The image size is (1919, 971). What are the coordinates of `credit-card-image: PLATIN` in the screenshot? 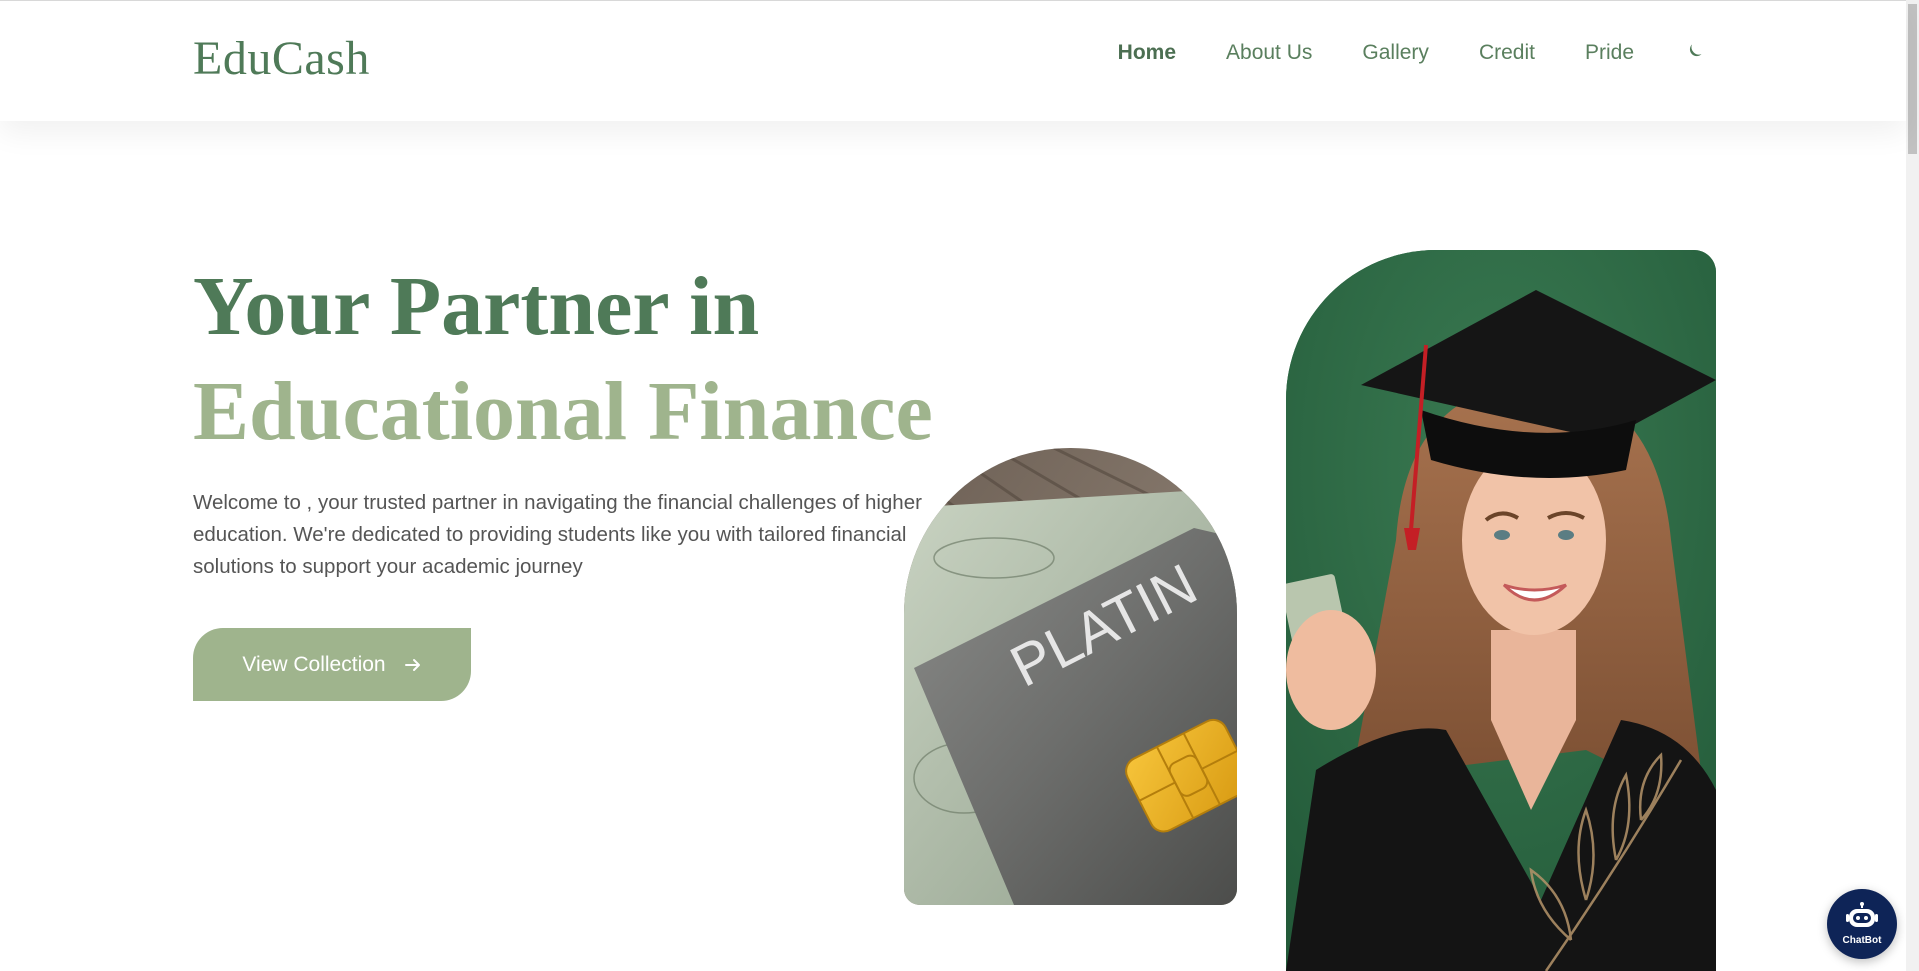 It's located at (1070, 676).